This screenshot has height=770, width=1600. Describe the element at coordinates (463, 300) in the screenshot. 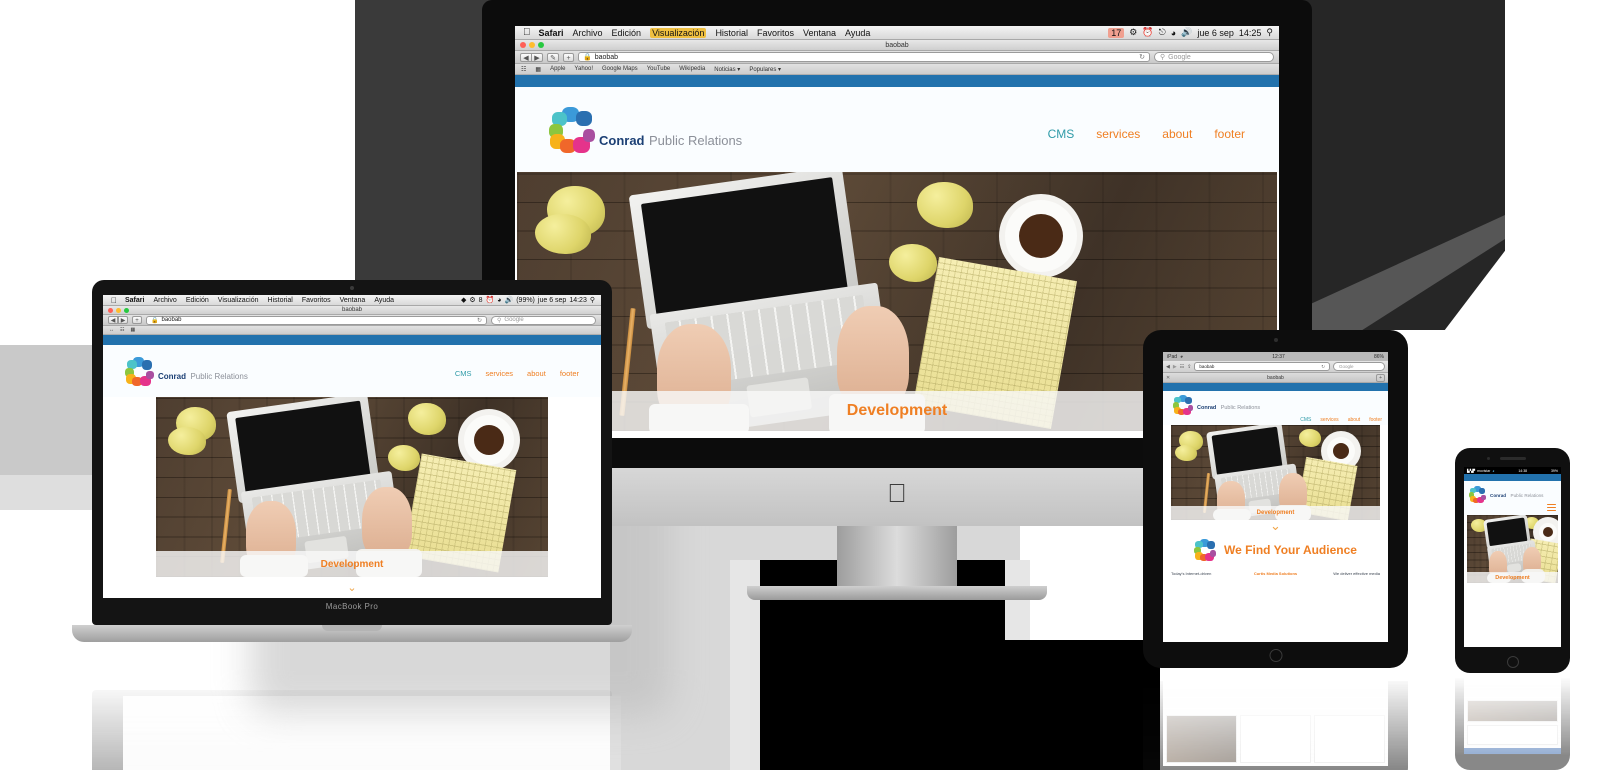

I see `dropbox-icon: ◆` at that location.